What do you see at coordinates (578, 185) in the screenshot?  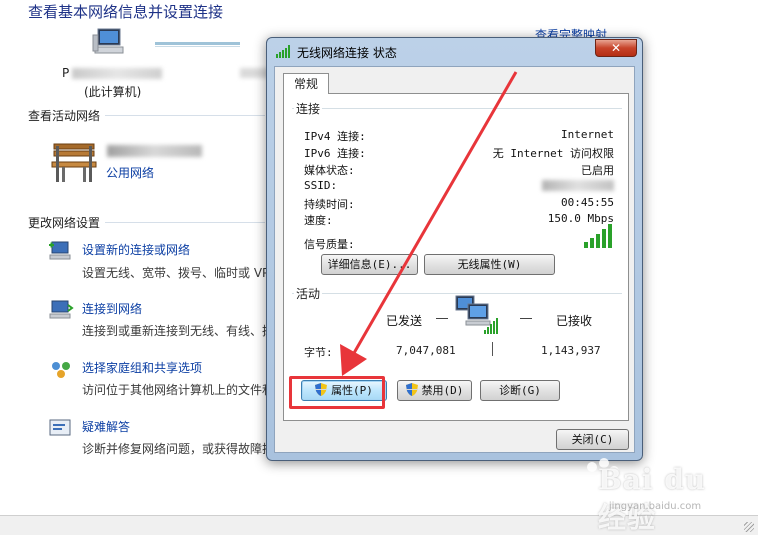 I see `ssid-redacted` at bounding box center [578, 185].